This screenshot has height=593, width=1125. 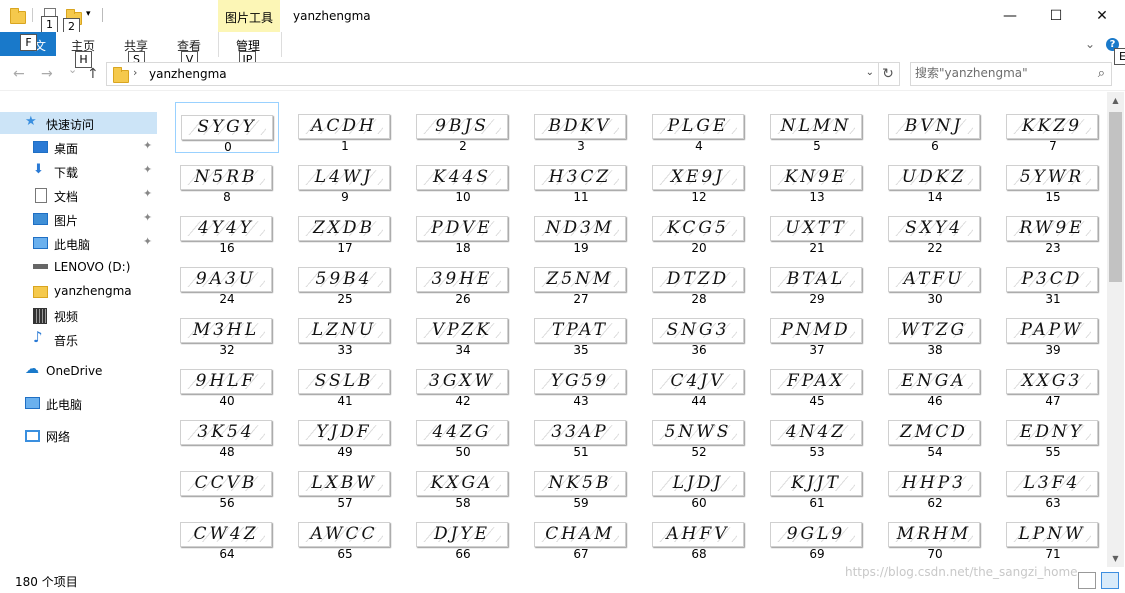 What do you see at coordinates (345, 331) in the screenshot?
I see `file-item: LZNU 33` at bounding box center [345, 331].